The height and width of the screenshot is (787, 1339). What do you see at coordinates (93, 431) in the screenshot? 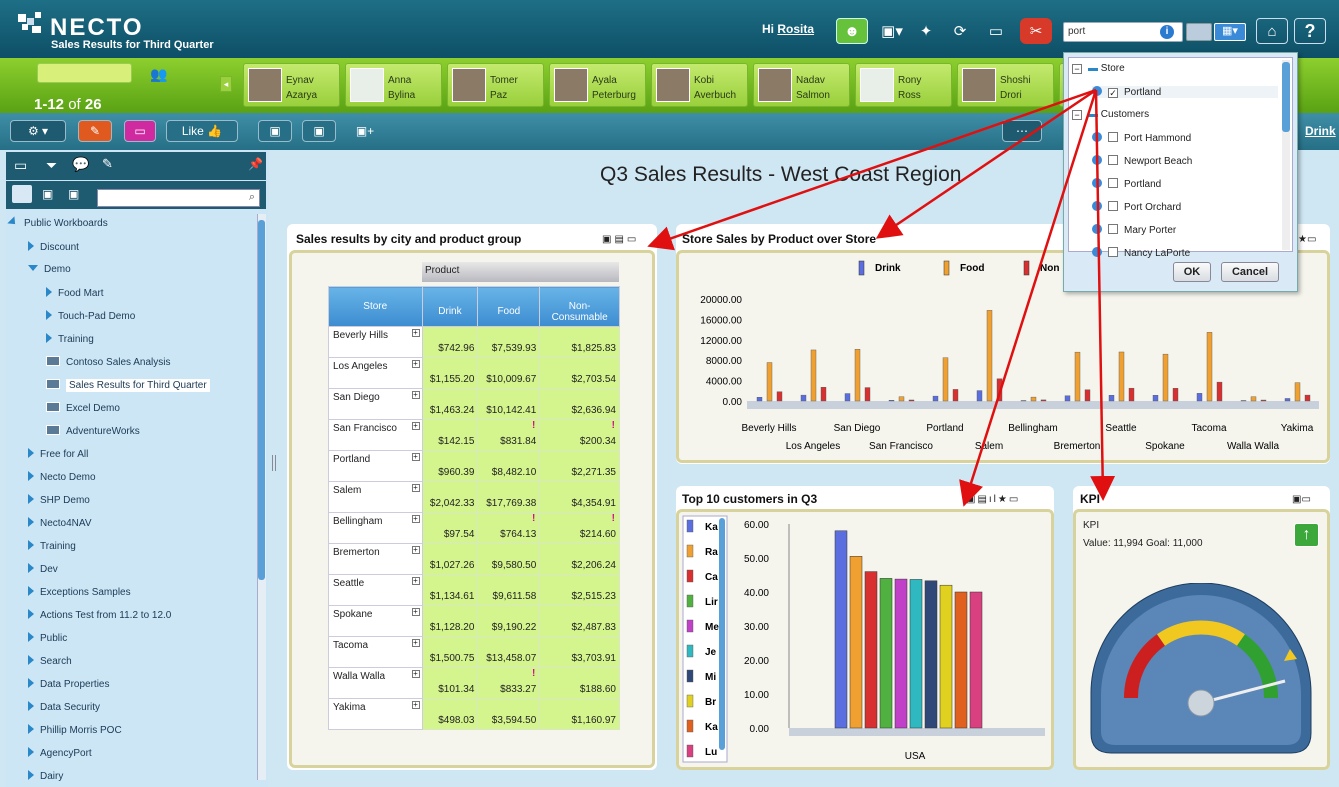
I see `tree-item: AdventureWorks` at bounding box center [93, 431].